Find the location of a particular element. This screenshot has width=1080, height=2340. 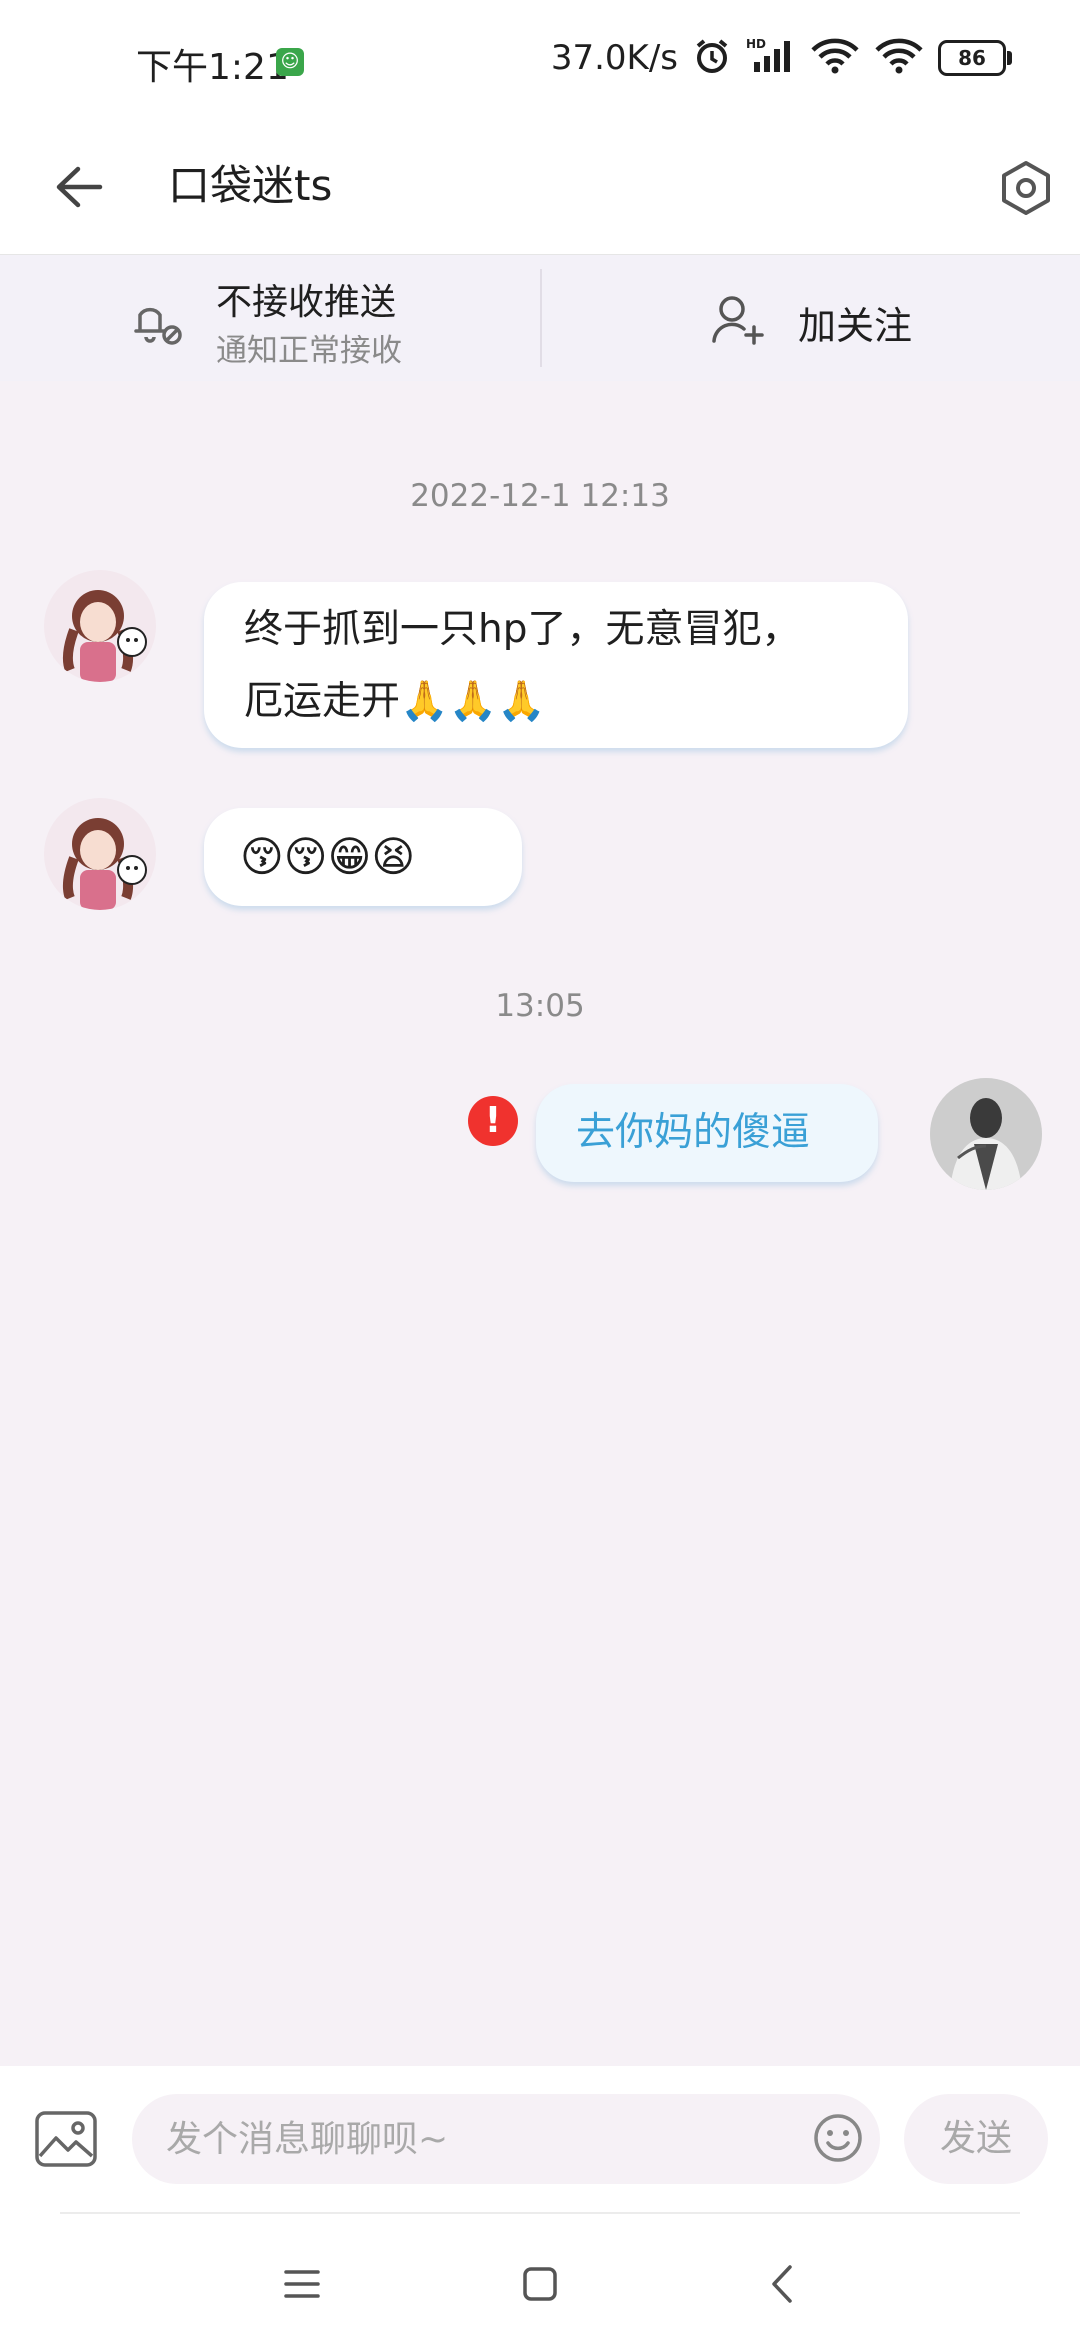

follow-button: 加关注 is located at coordinates (811, 318).